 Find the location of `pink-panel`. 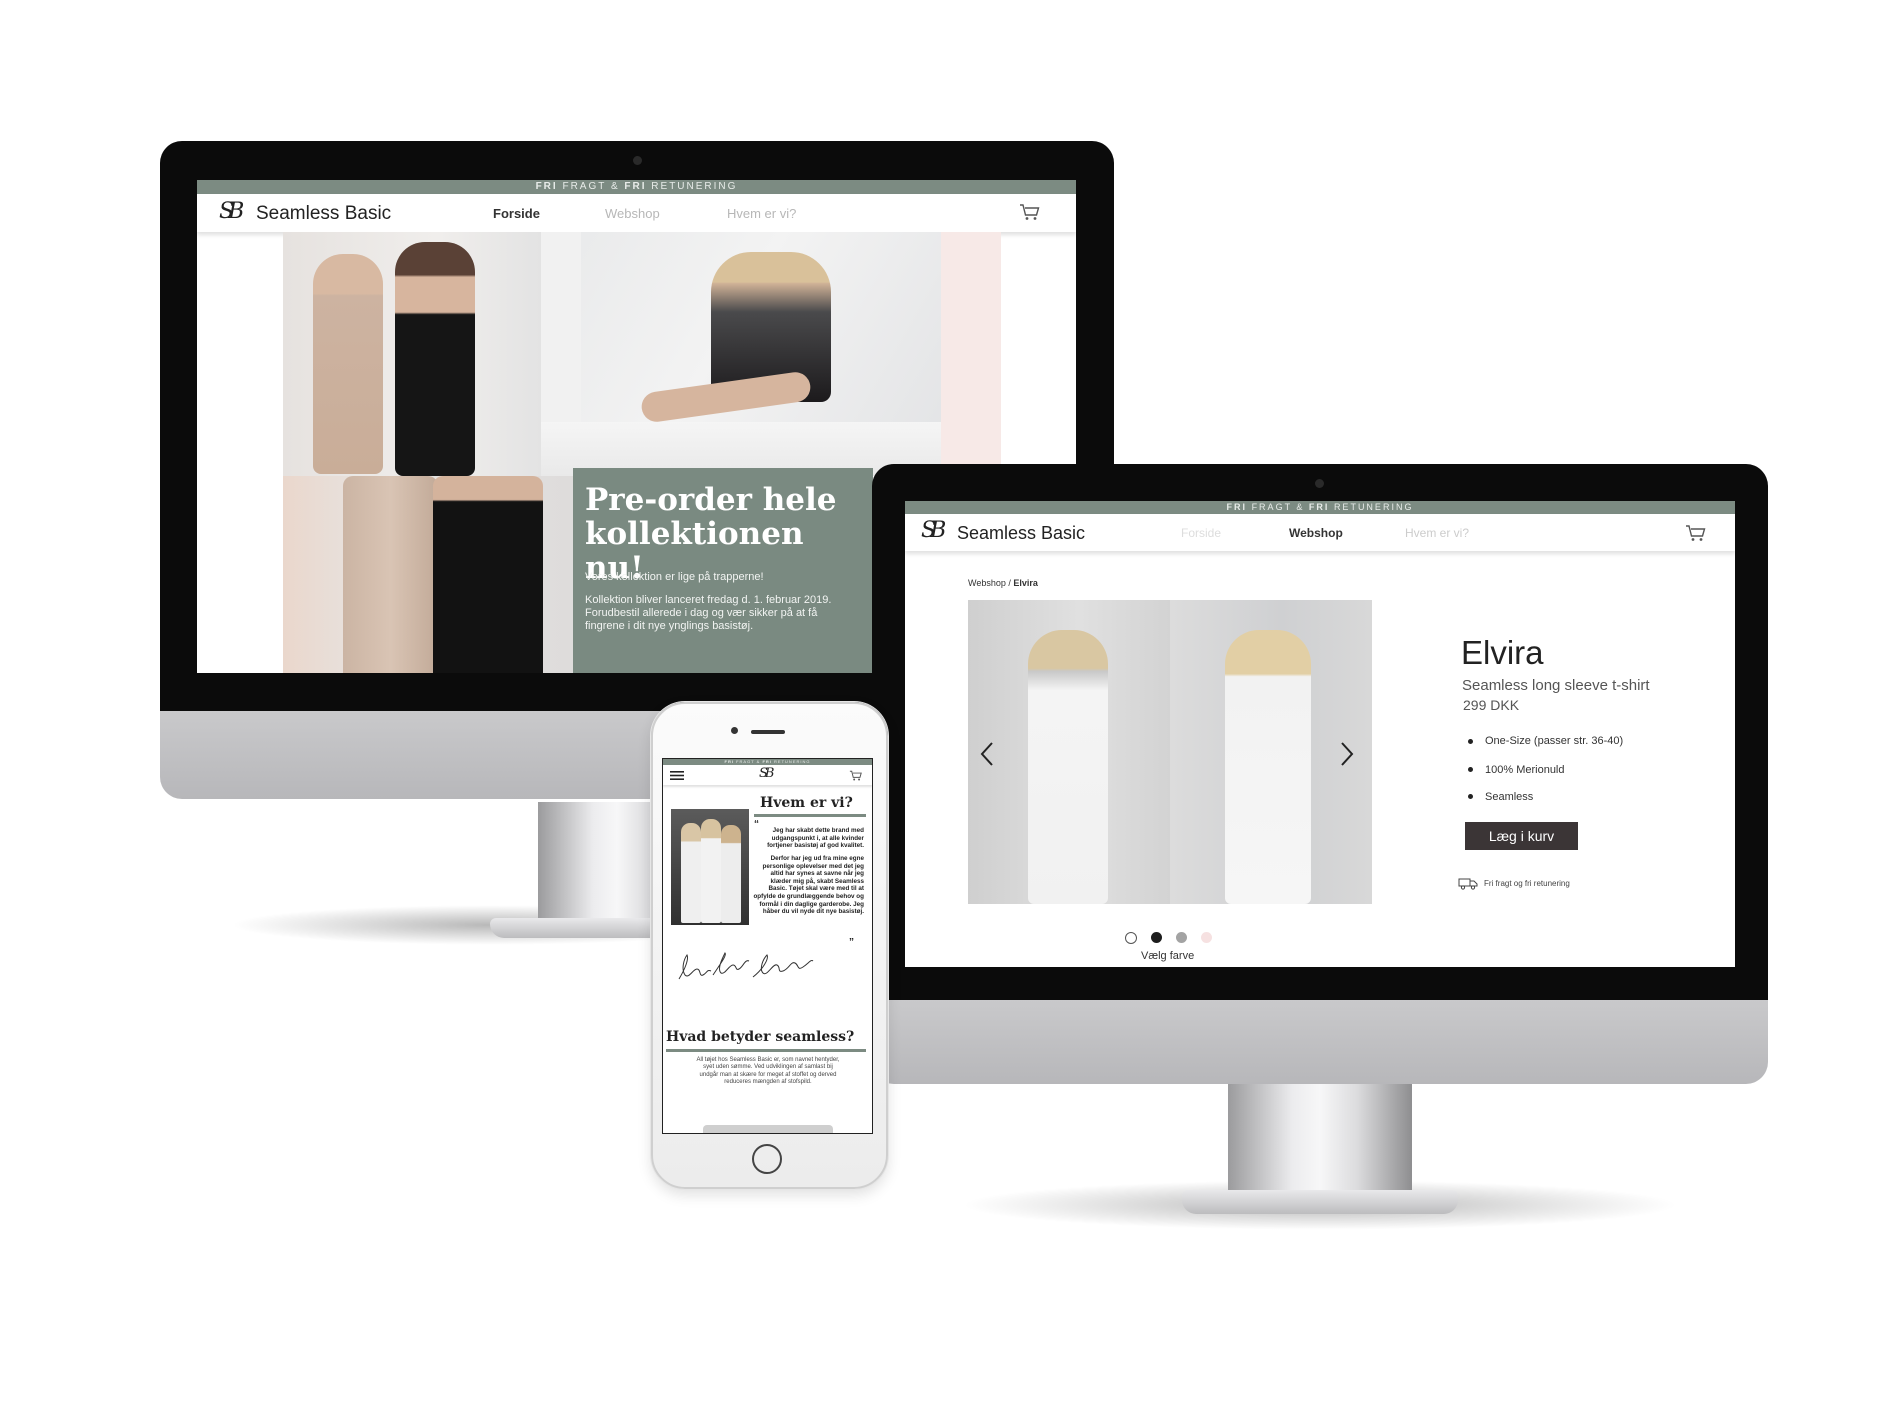

pink-panel is located at coordinates (971, 354).